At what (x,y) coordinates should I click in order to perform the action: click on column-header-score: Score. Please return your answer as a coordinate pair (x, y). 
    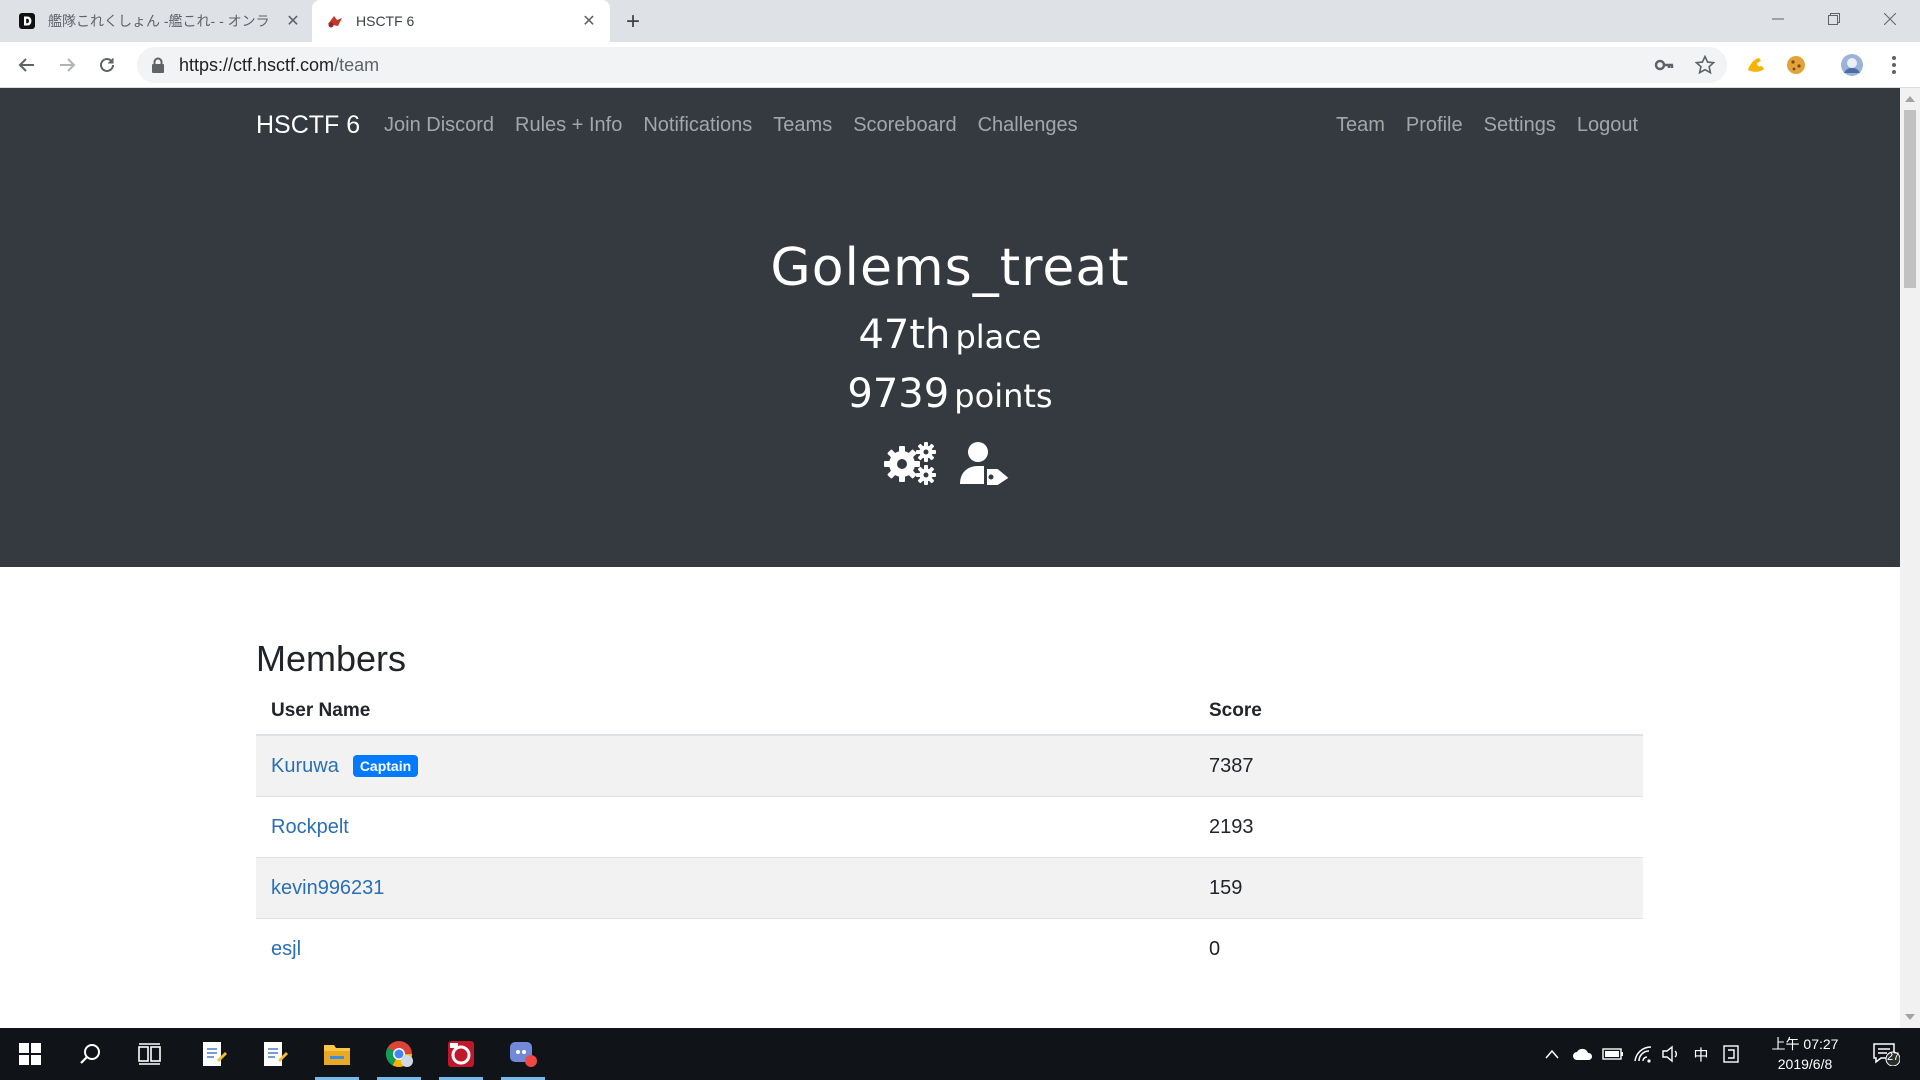
    Looking at the image, I should click on (1235, 711).